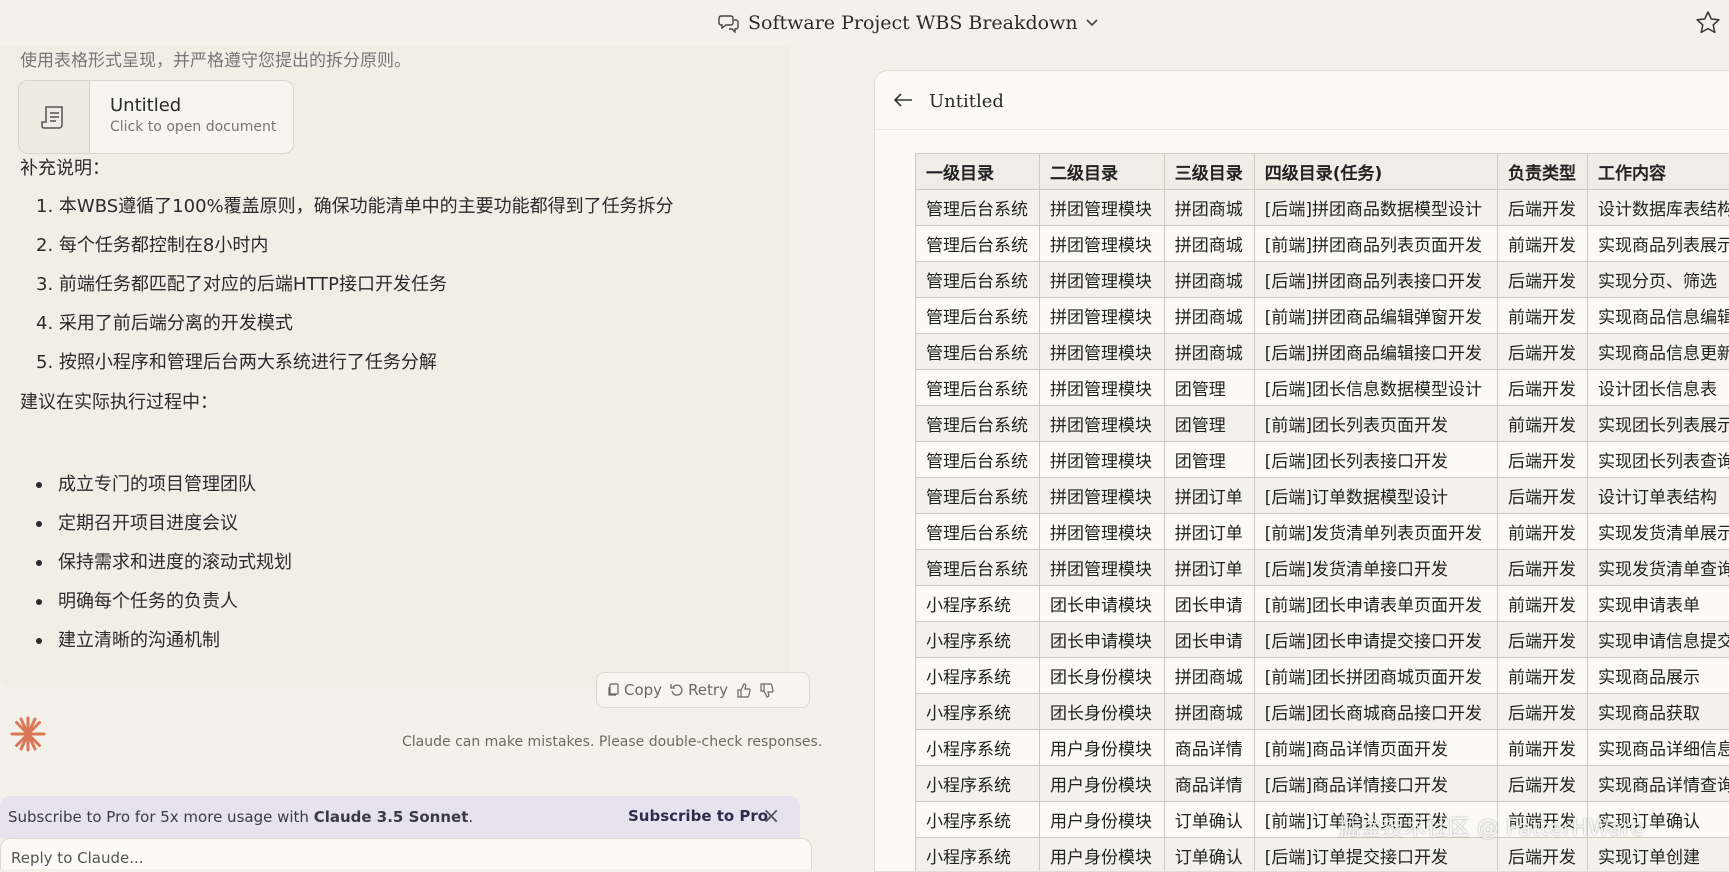 This screenshot has width=1729, height=872. I want to click on table-cell: 团长申请模块, so click(1101, 640).